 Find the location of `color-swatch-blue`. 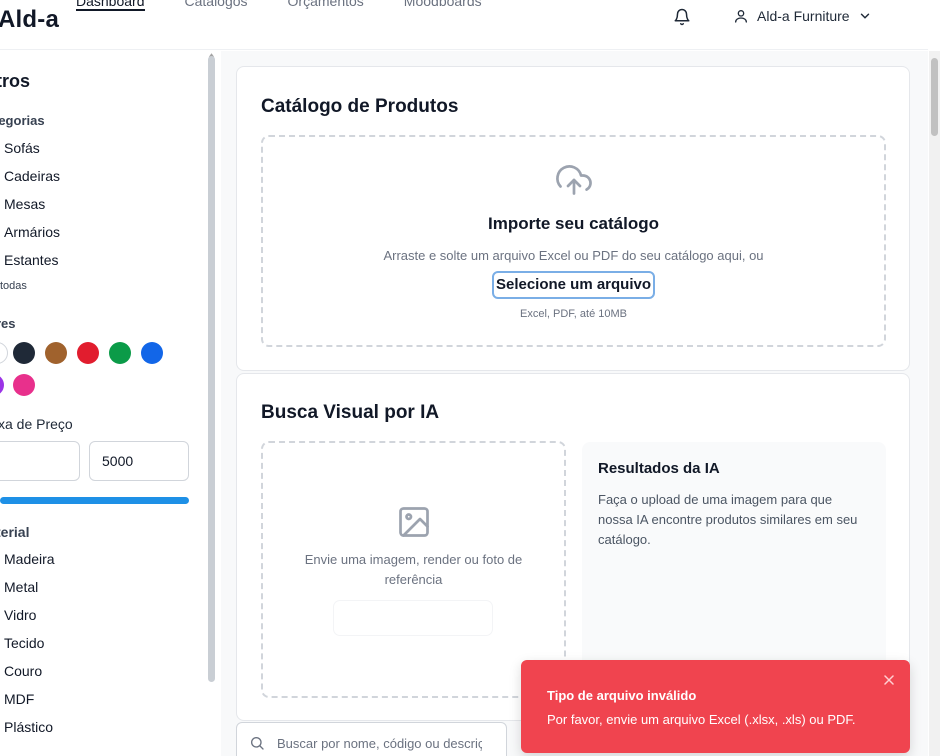

color-swatch-blue is located at coordinates (152, 353).